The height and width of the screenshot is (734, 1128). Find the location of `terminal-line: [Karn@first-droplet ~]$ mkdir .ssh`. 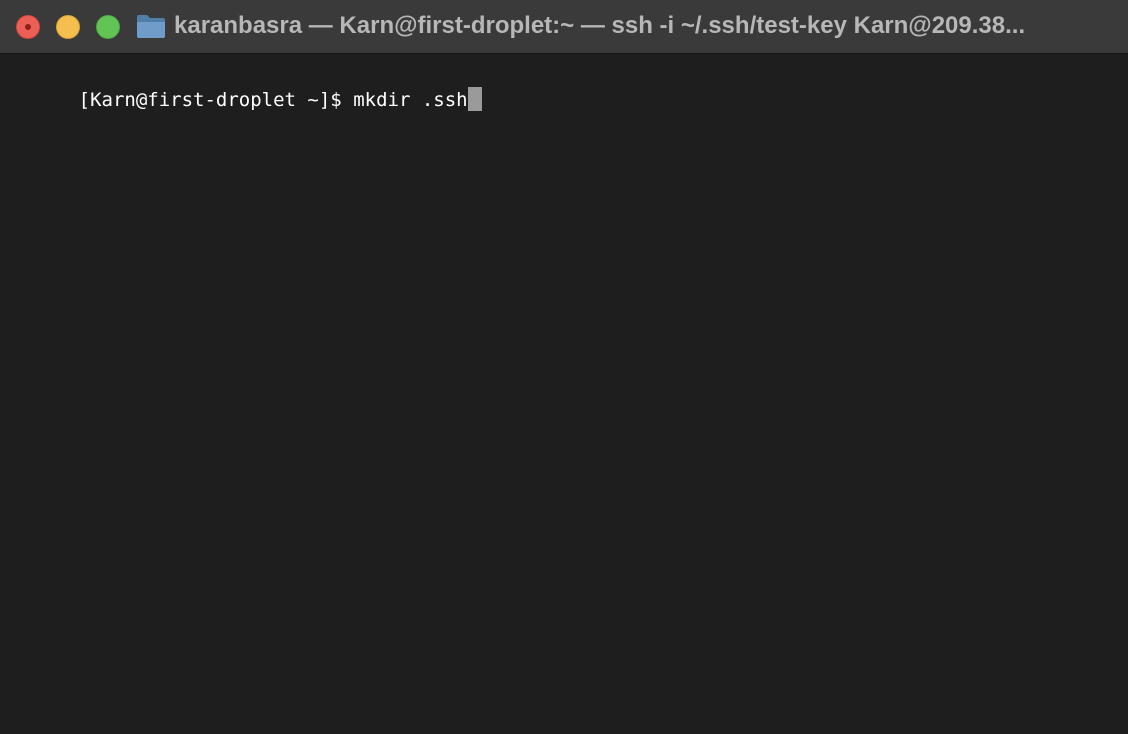

terminal-line: [Karn@first-droplet ~]$ mkdir .ssh is located at coordinates (246, 86).